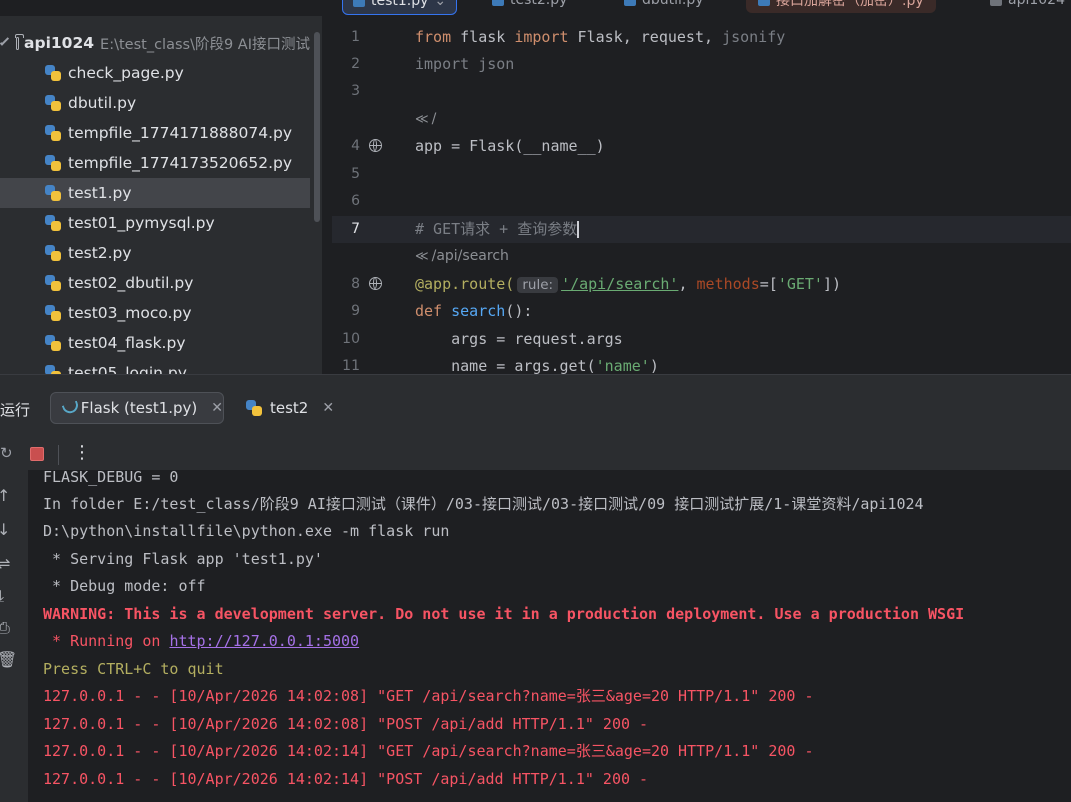  What do you see at coordinates (8, 659) in the screenshot?
I see `trash-icon: 🗑` at bounding box center [8, 659].